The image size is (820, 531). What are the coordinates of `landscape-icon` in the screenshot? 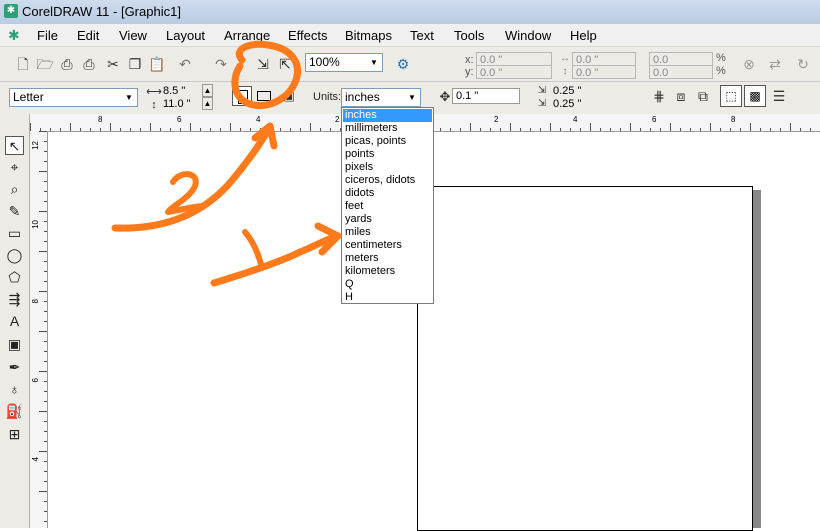 It's located at (264, 96).